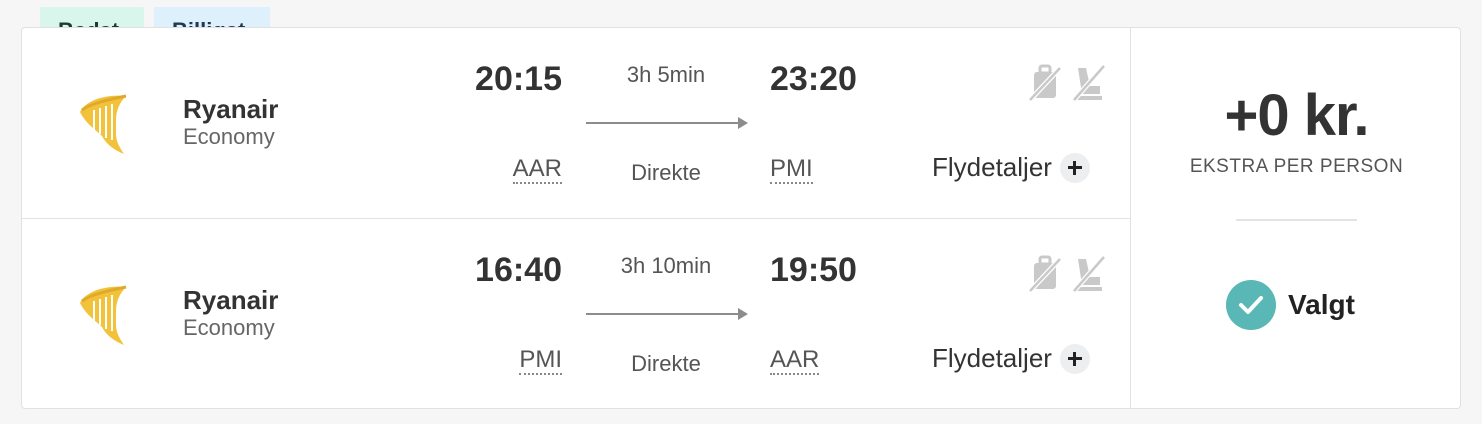 This screenshot has height=424, width=1482. Describe the element at coordinates (537, 170) in the screenshot. I see `origin-airport-code: AAR` at that location.